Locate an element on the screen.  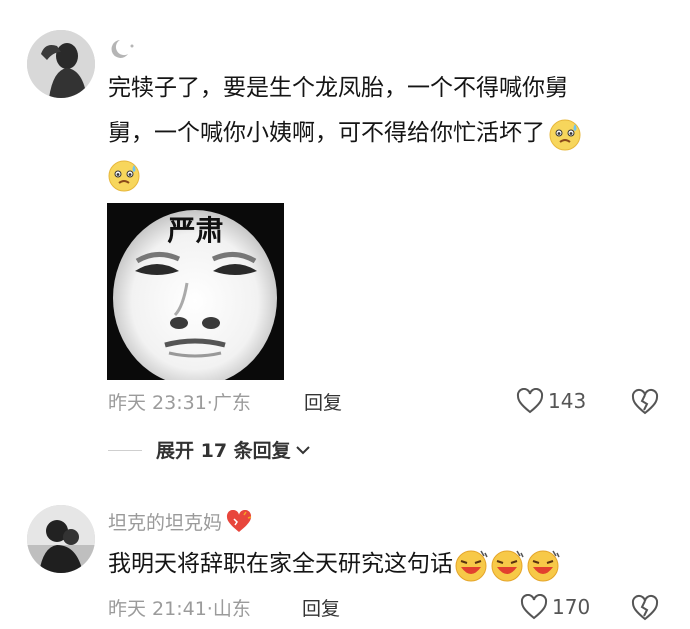
comment-meta: 昨天 21:41·山东 is located at coordinates (179, 607).